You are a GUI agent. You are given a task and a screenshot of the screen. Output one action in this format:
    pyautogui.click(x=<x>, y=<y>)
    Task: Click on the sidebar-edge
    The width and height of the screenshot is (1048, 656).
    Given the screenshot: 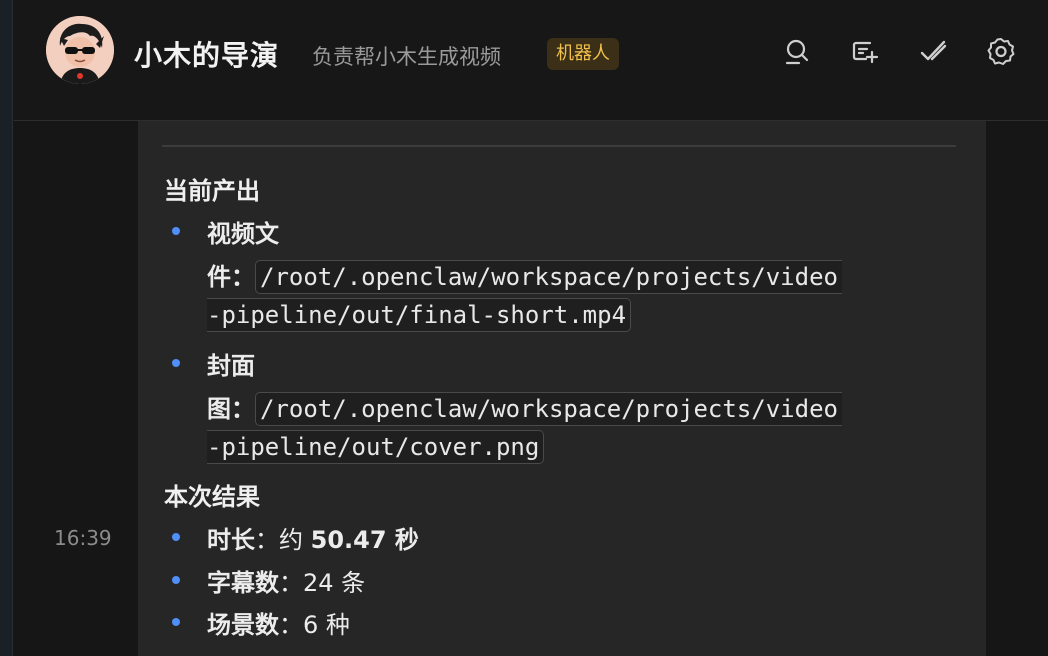 What is the action you would take?
    pyautogui.click(x=6, y=328)
    